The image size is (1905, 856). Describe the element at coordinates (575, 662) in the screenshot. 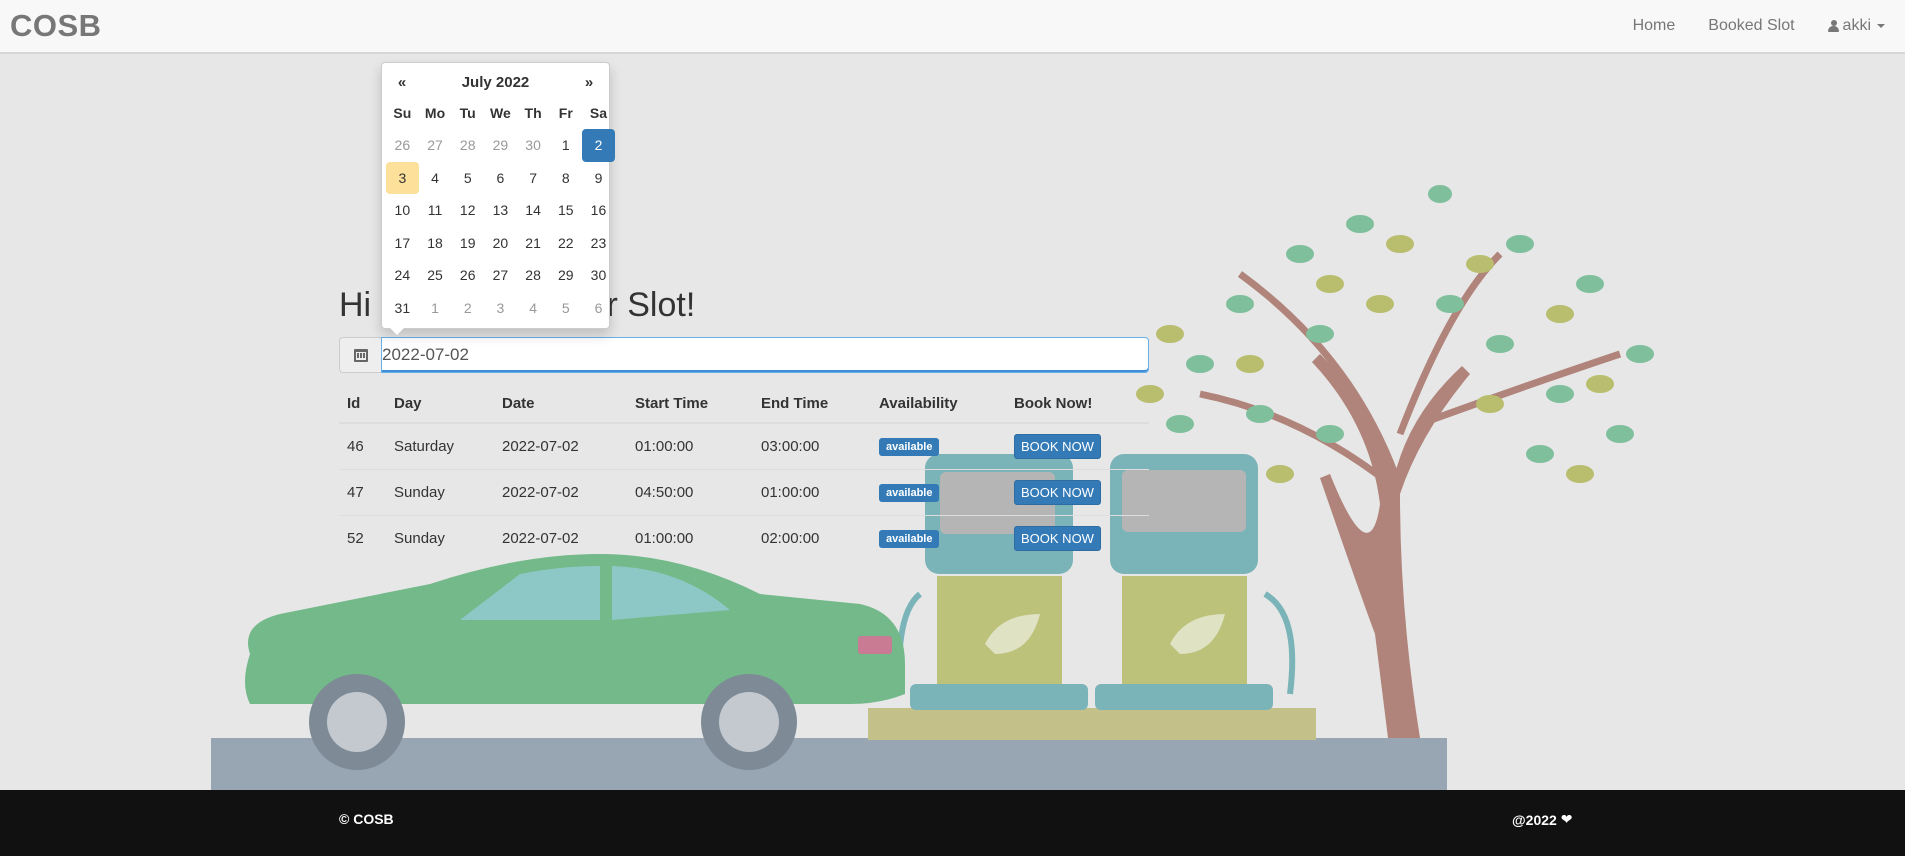

I see `car-icon` at that location.